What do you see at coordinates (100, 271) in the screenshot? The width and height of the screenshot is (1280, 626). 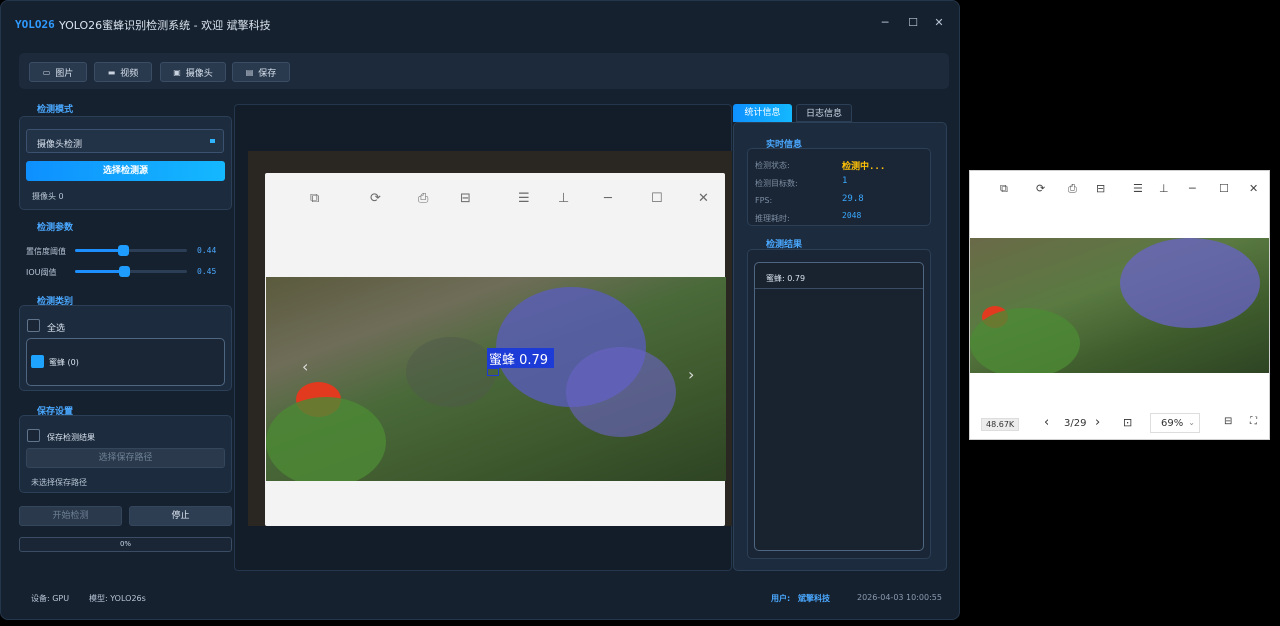 I see `iou-slider-fill` at bounding box center [100, 271].